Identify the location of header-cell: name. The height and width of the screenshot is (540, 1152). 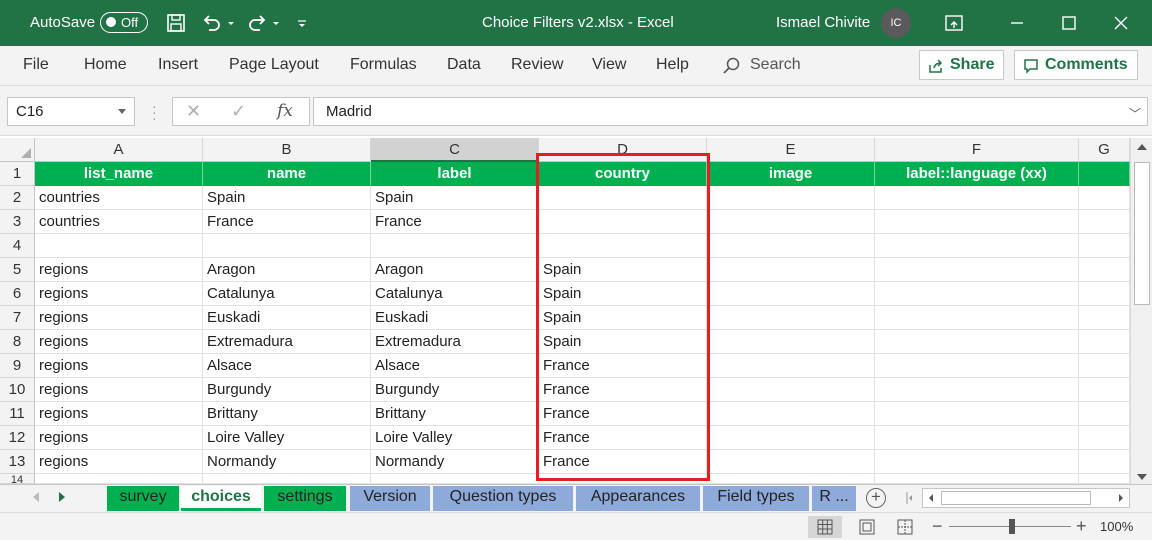
(287, 174).